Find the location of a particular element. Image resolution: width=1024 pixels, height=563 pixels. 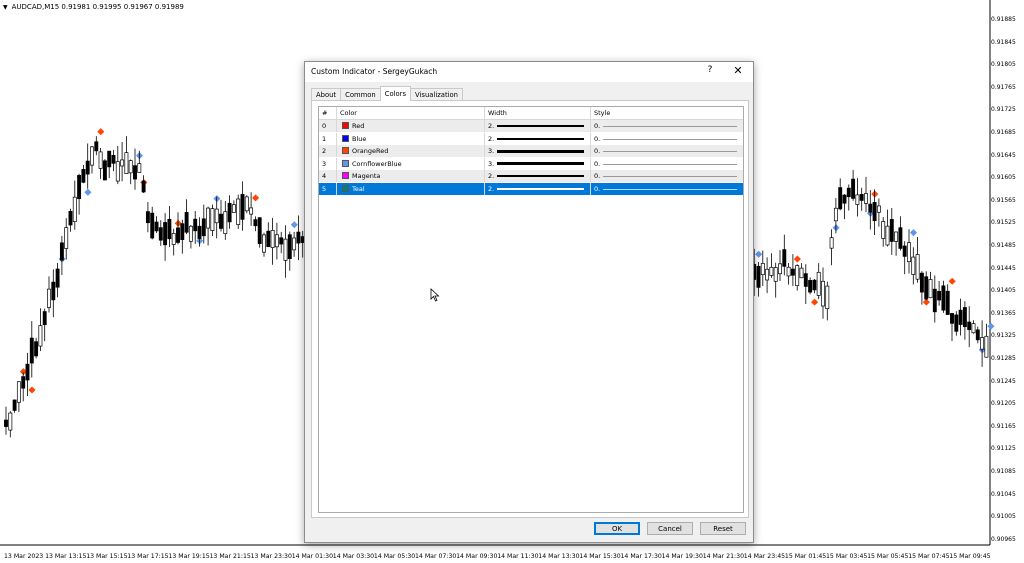

tab-bar: About Common Colors Visualization is located at coordinates (387, 93).